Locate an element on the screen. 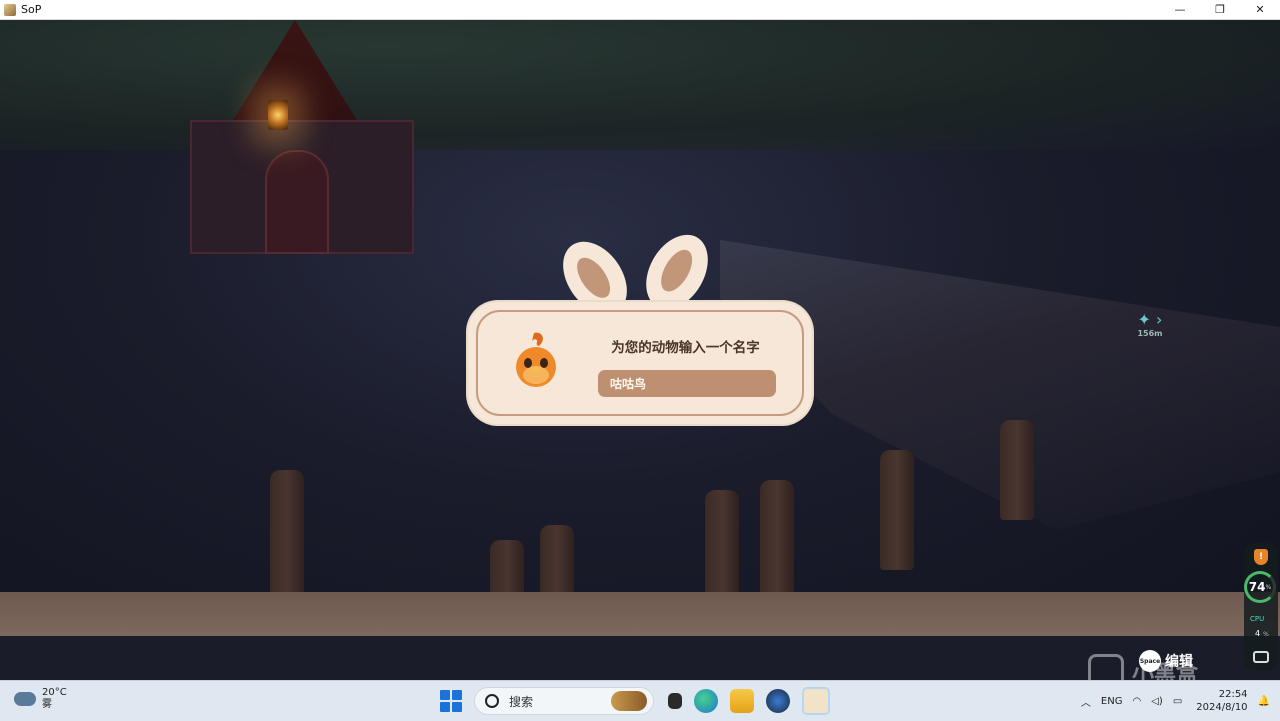 The image size is (1280, 721). taskbar: 20°C 雾 搜索 ︿ ENG ◠ ◁) ▭ 22:54 2024/8/10 🔔 is located at coordinates (640, 700).